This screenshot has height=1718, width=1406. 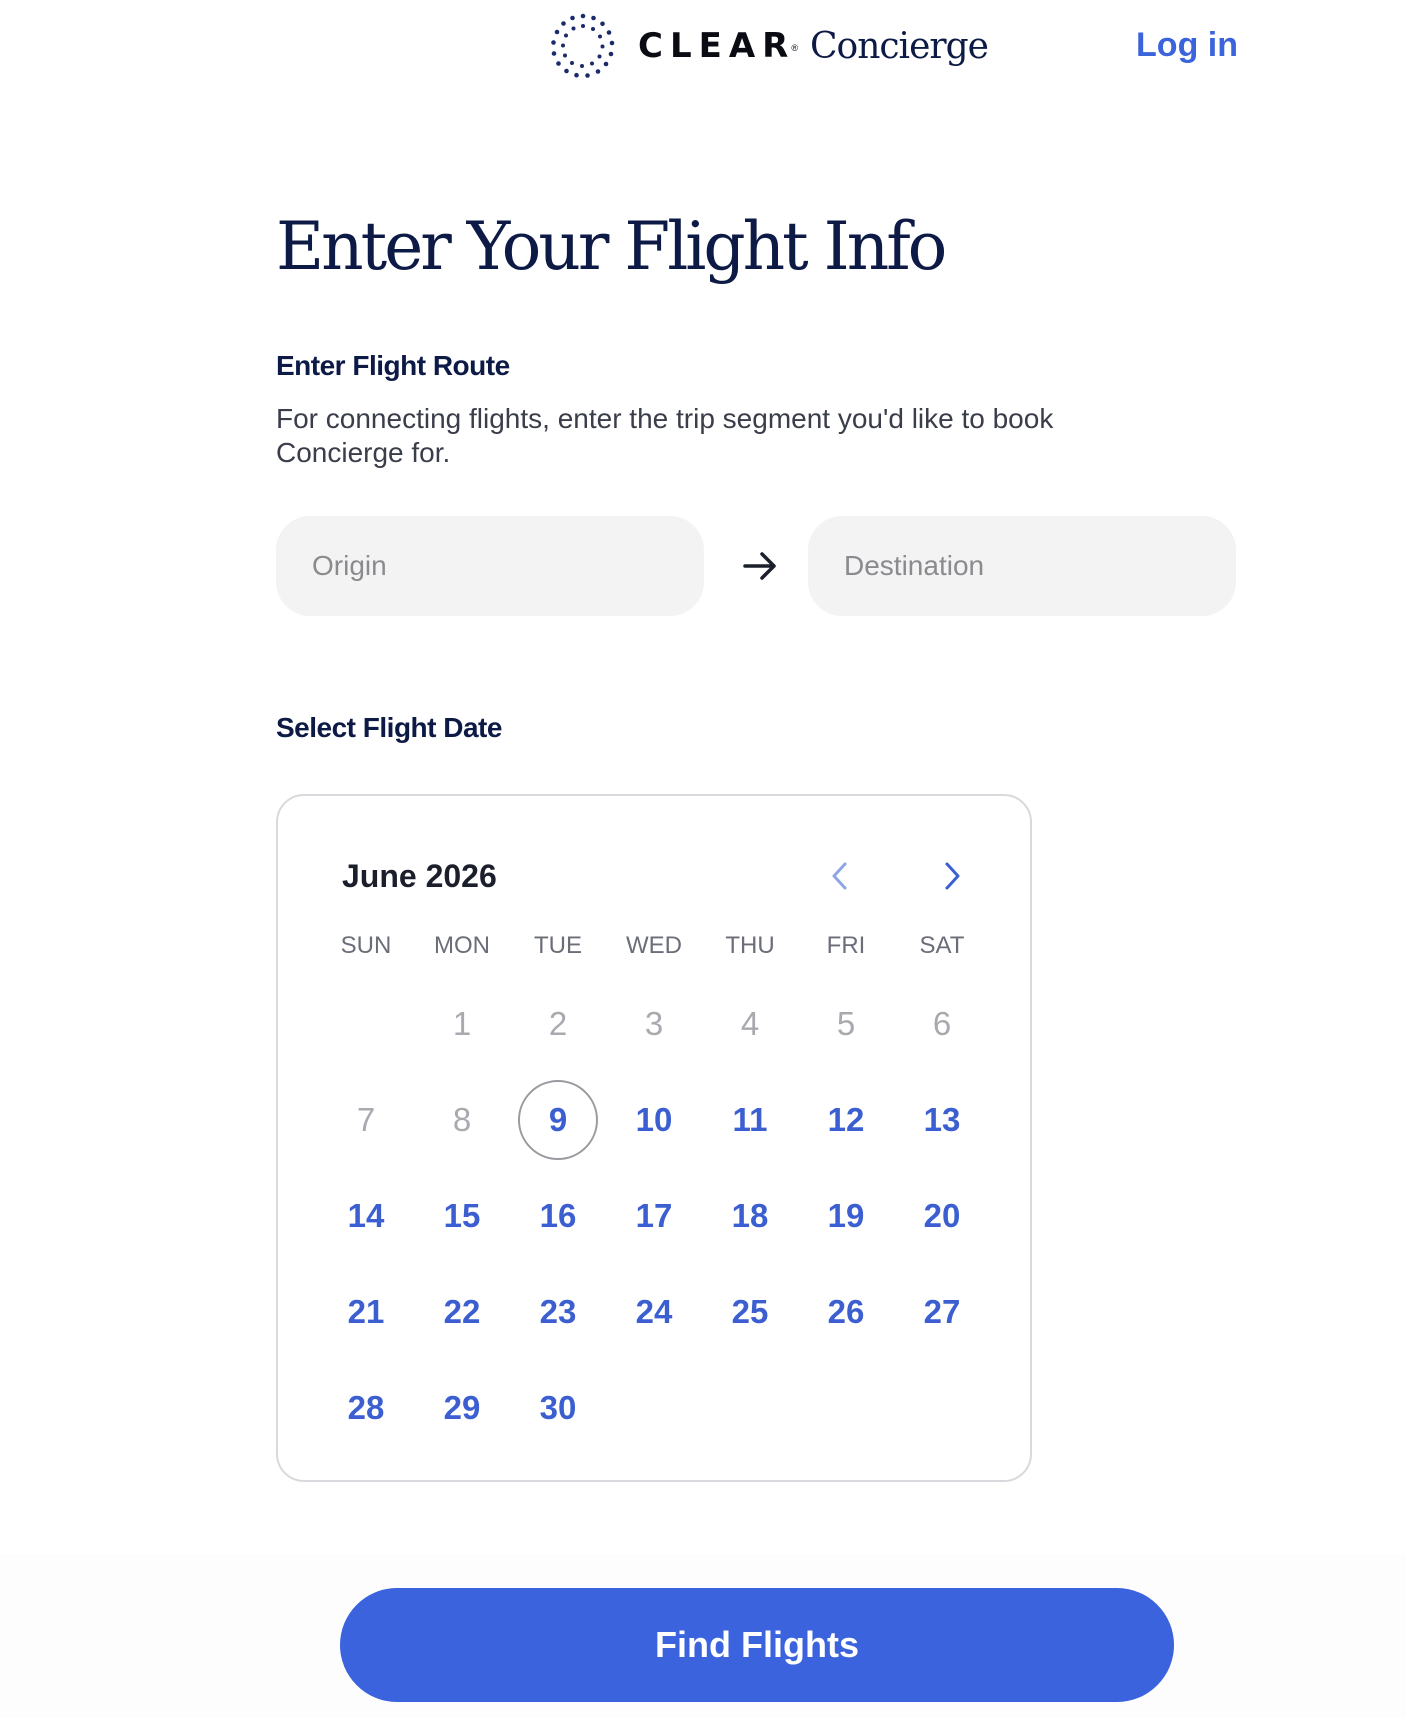 I want to click on calendar-day: 19, so click(x=846, y=1216).